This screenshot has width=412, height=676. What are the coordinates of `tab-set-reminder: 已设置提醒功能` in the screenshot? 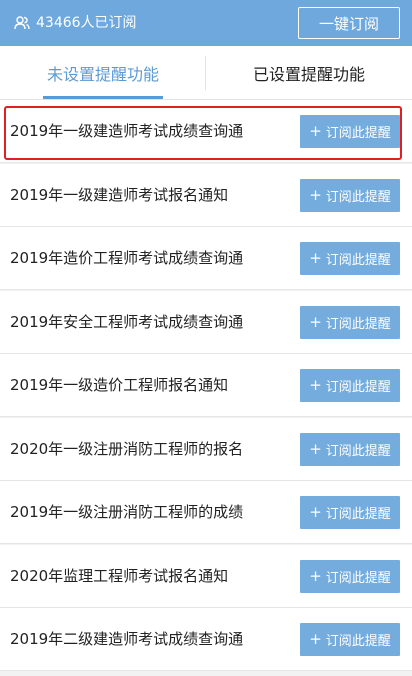 It's located at (309, 73).